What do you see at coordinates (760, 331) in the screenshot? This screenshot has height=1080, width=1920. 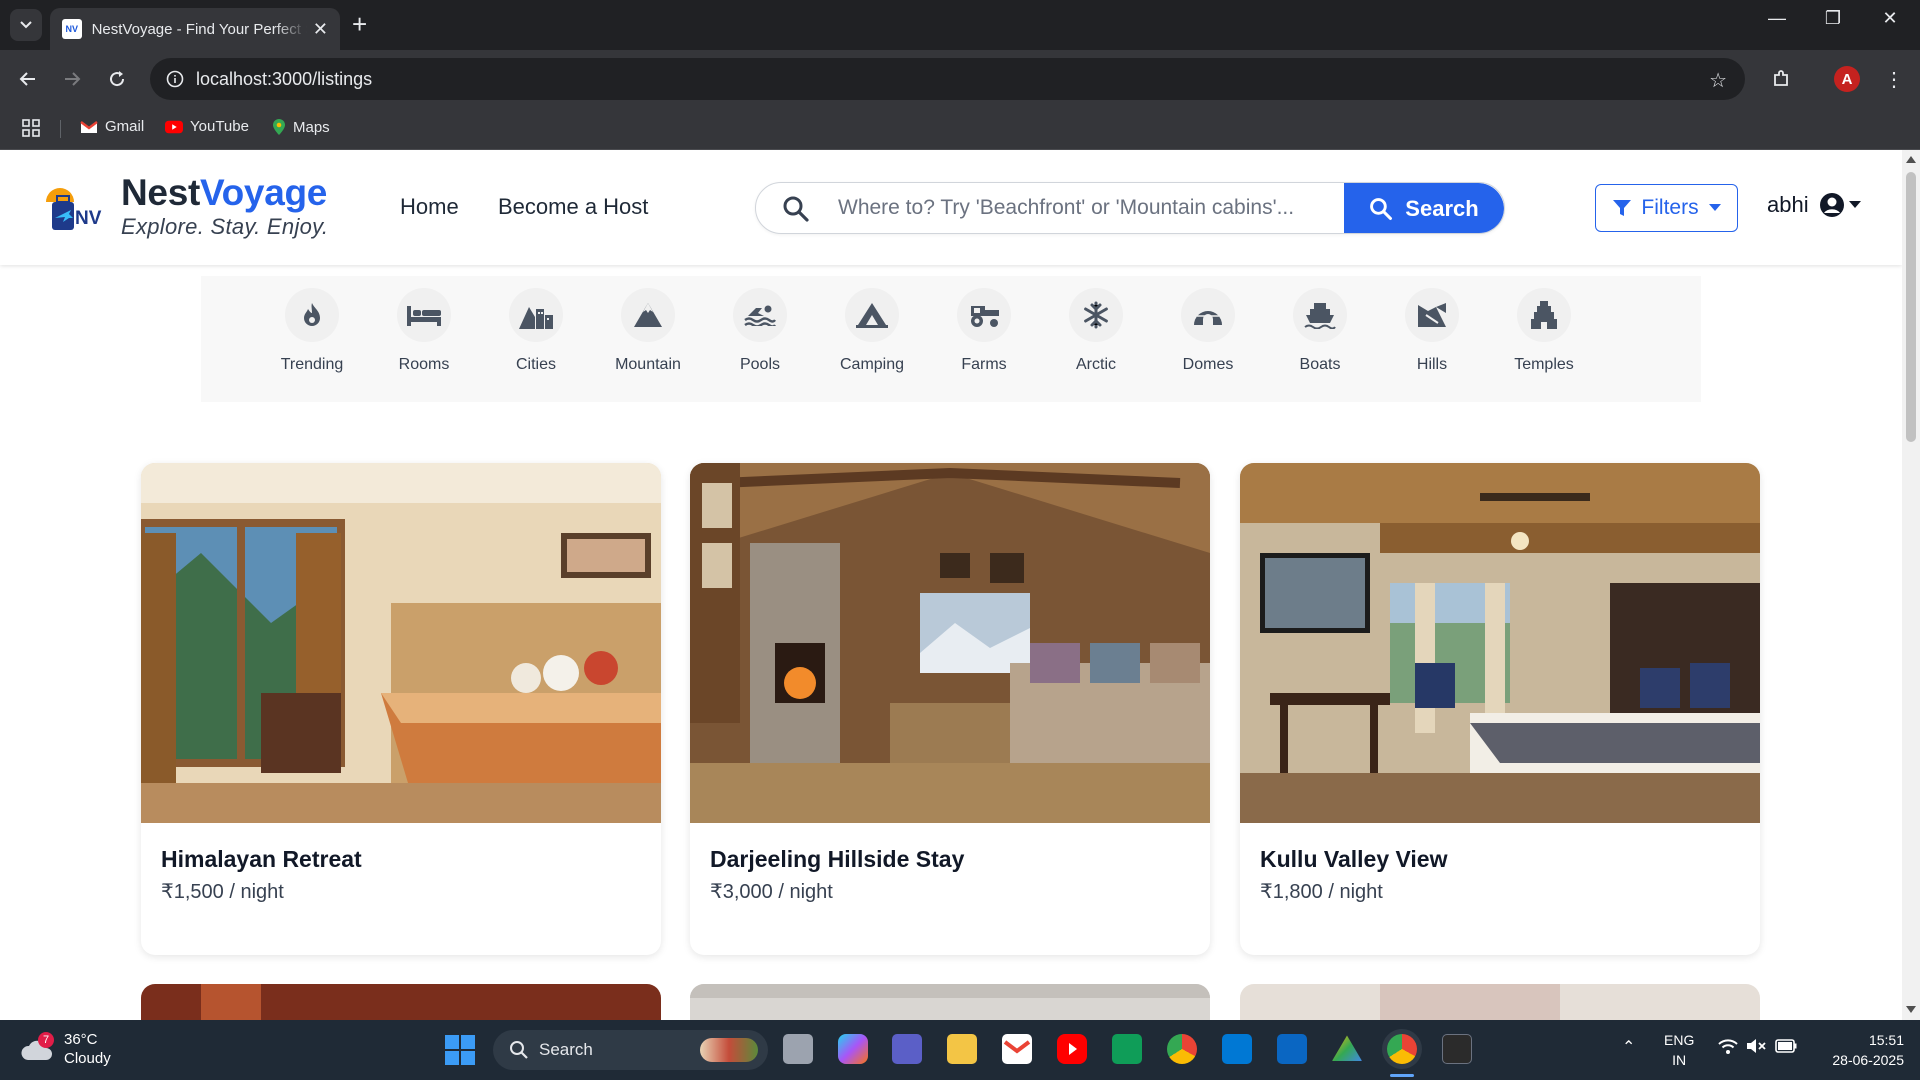 I see `category-pools: Pools` at bounding box center [760, 331].